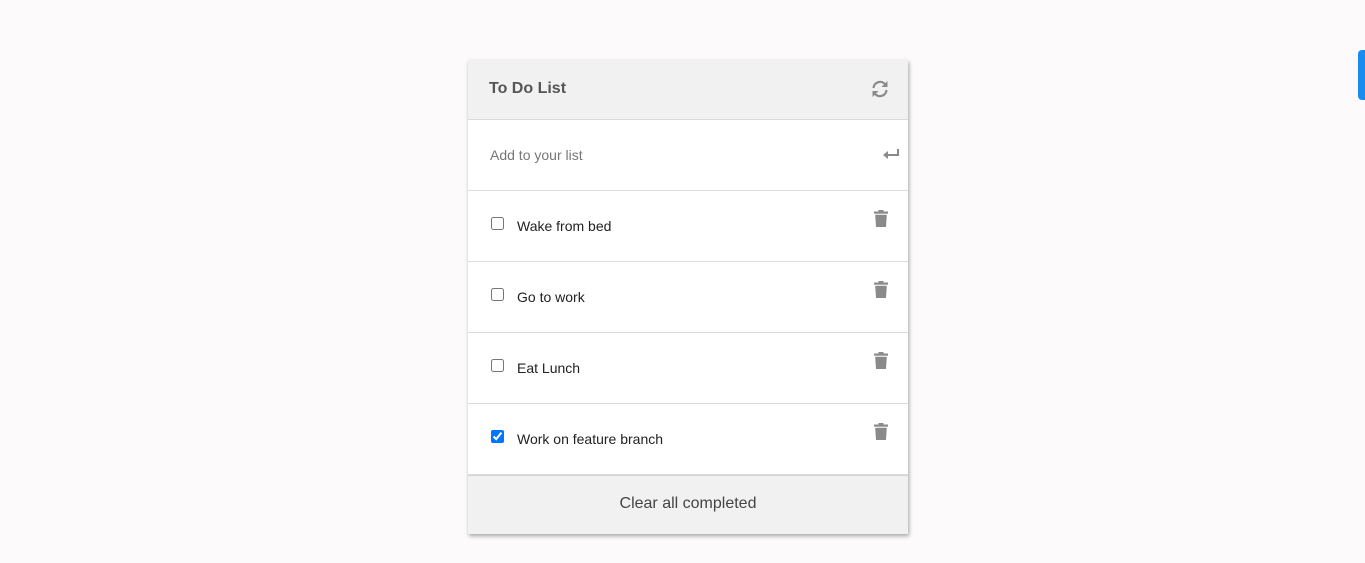  What do you see at coordinates (688, 226) in the screenshot?
I see `list-item: Wake from bed` at bounding box center [688, 226].